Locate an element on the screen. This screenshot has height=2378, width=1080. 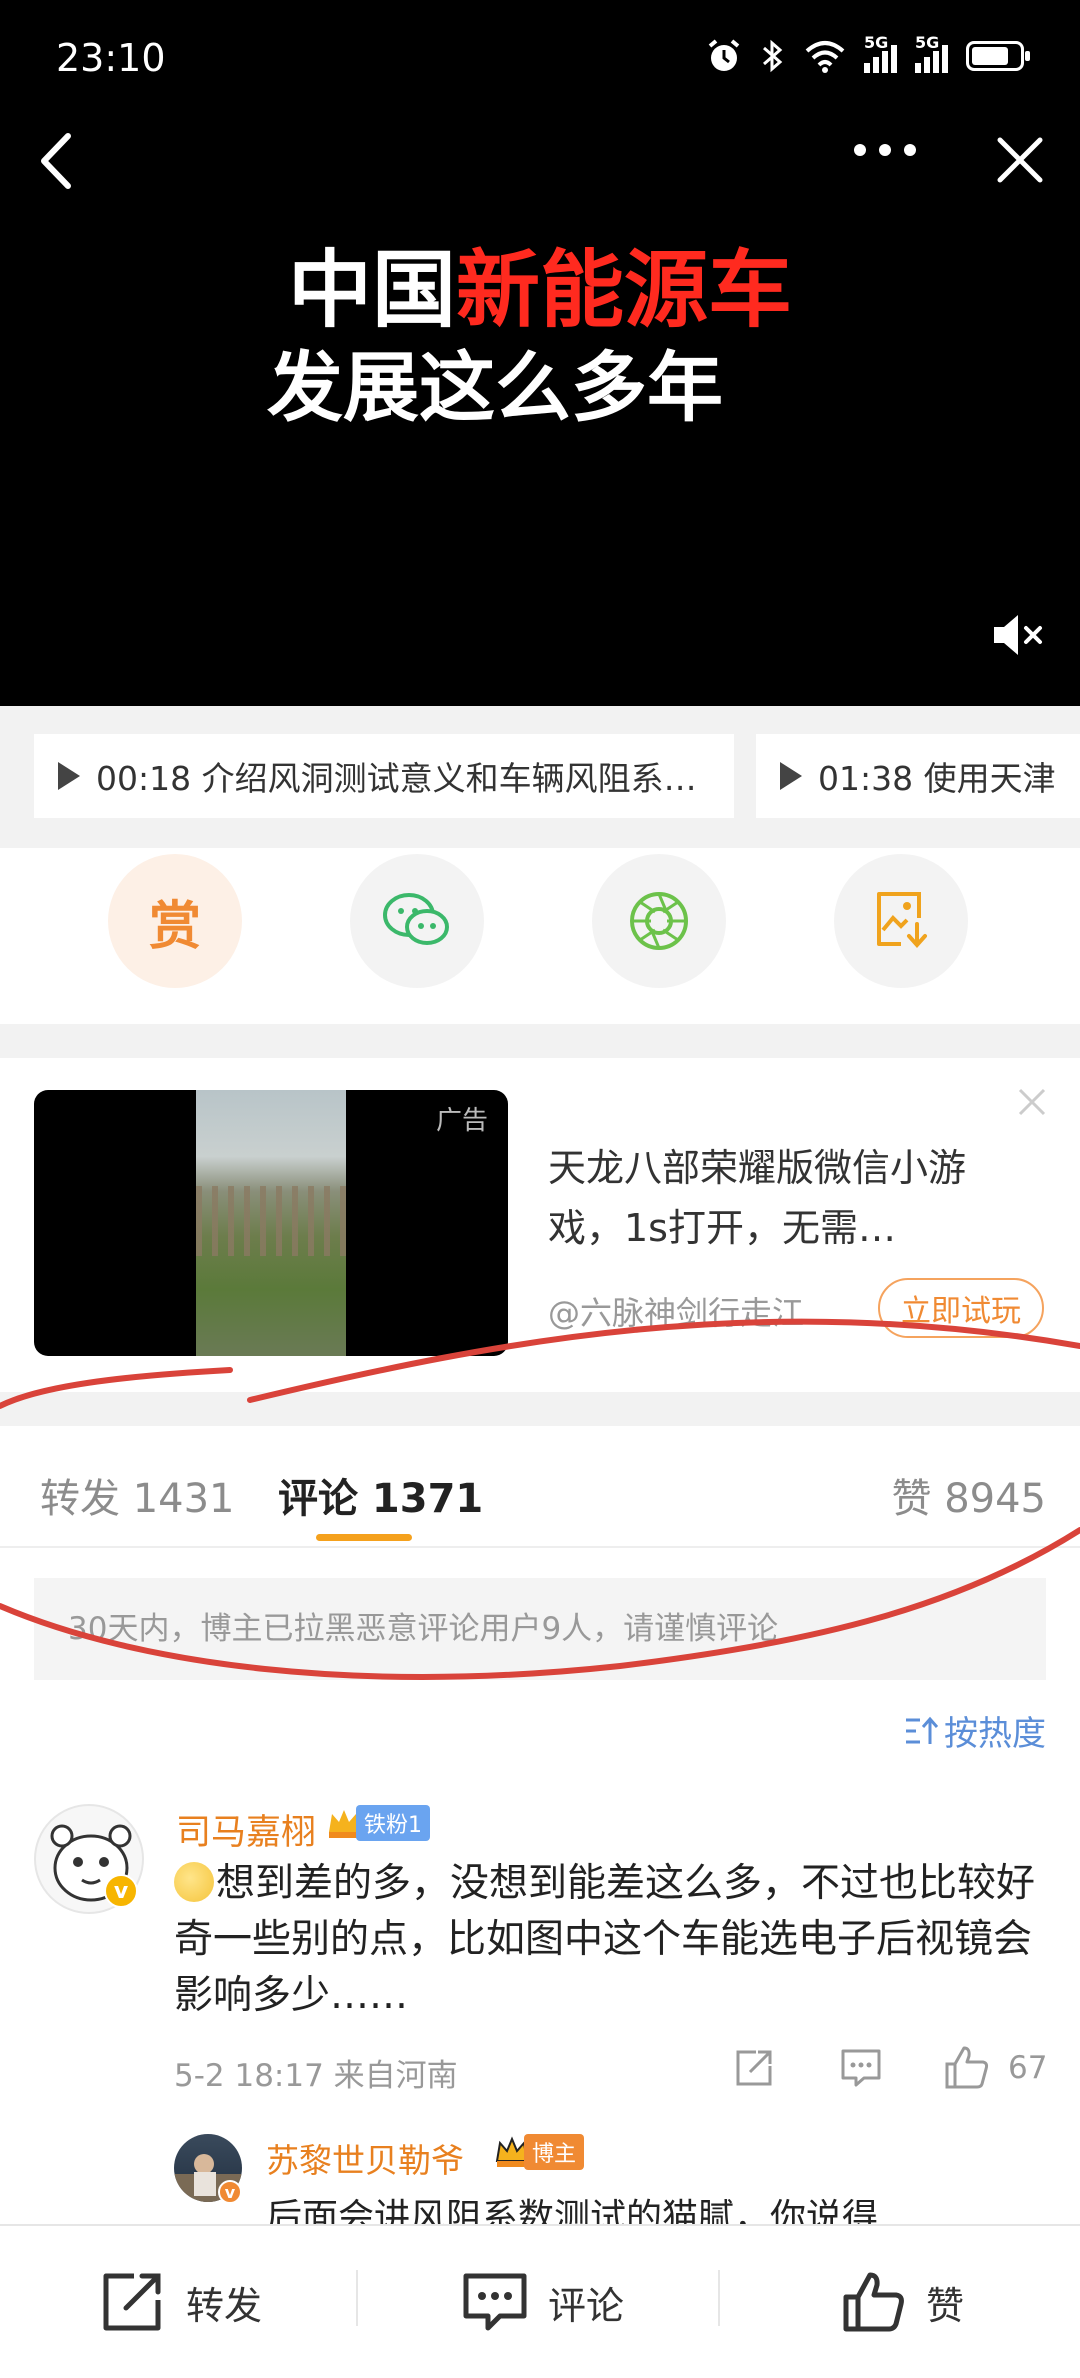
fan-badge: 铁粉1 is located at coordinates (378, 1823).